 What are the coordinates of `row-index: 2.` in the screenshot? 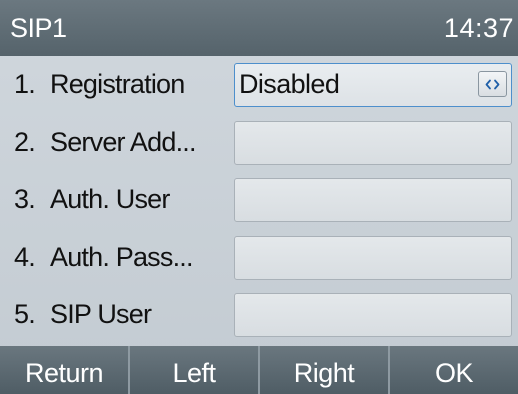 It's located at (25, 141).